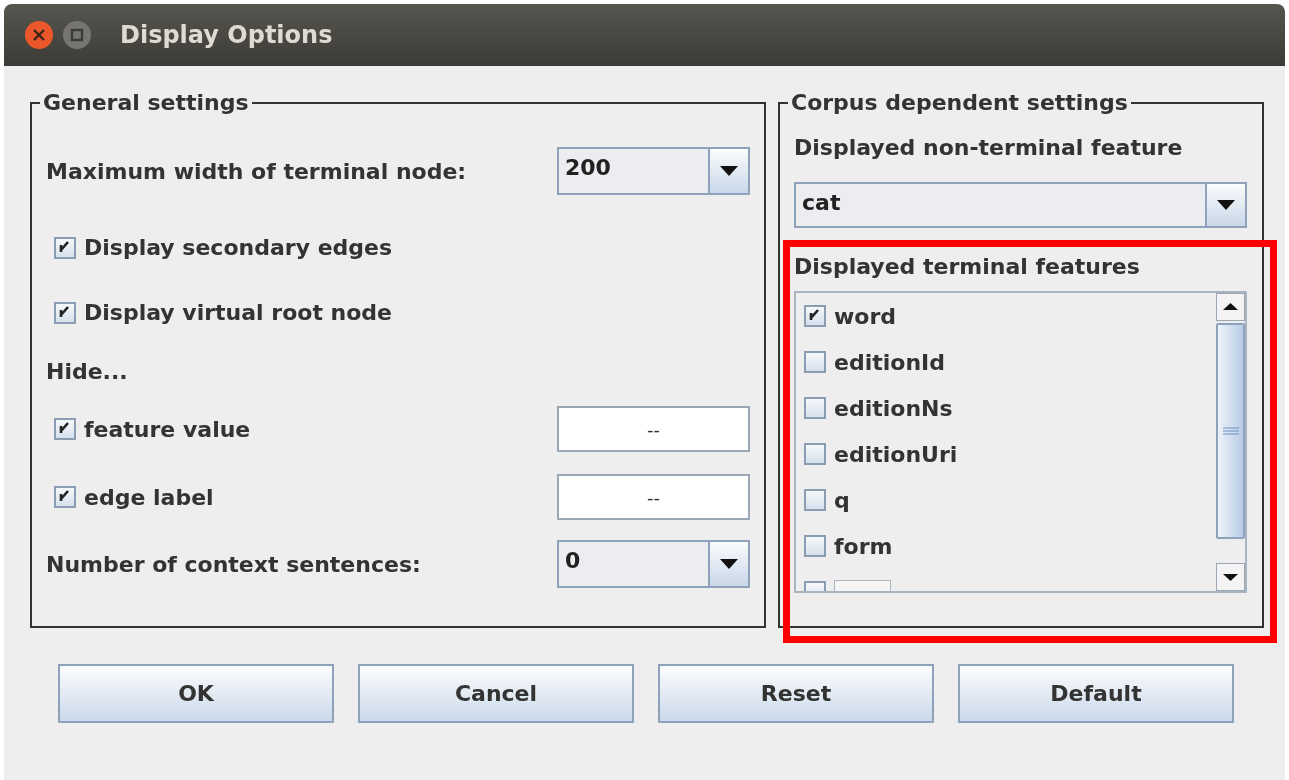 The image size is (1289, 780). What do you see at coordinates (256, 171) in the screenshot?
I see `field-label: Maximum width of terminal node:` at bounding box center [256, 171].